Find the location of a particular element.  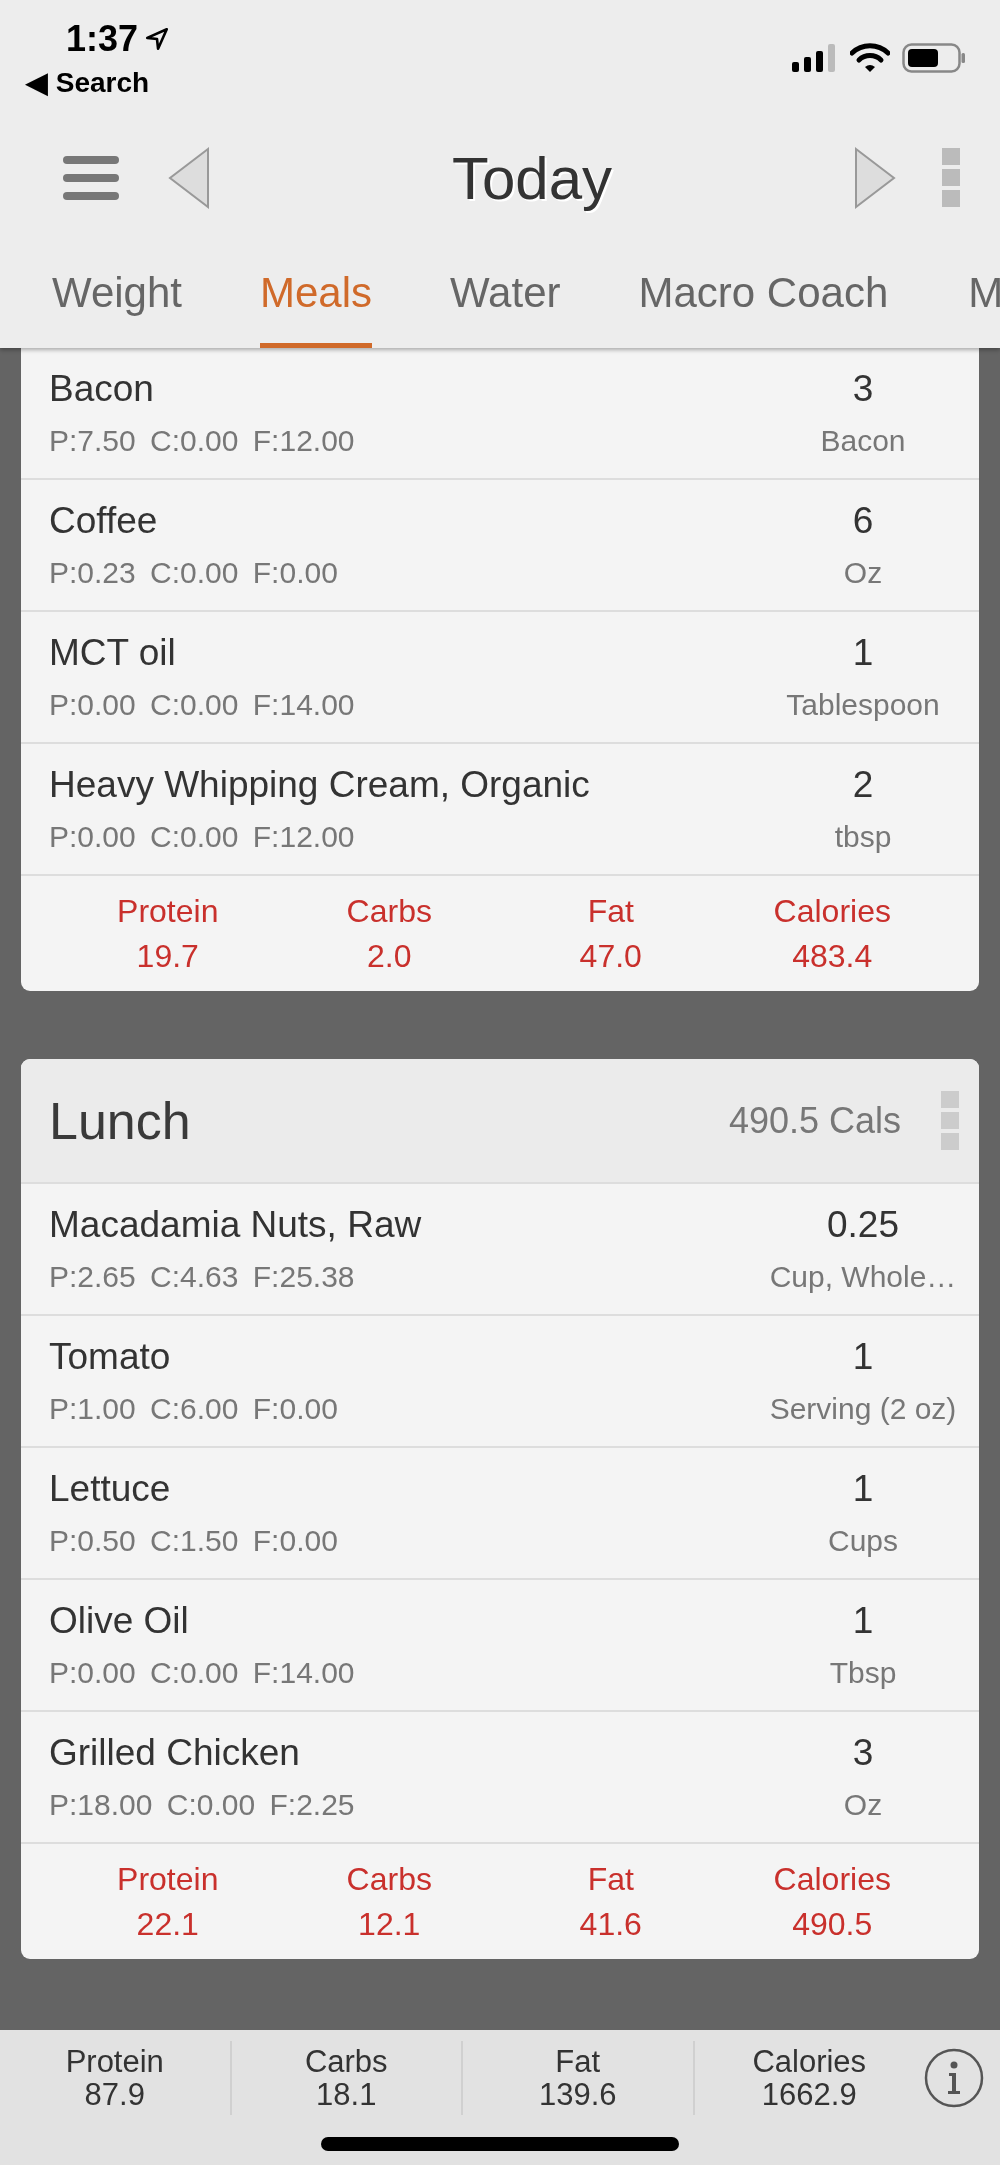

food-name: Tomato is located at coordinates (110, 1357).